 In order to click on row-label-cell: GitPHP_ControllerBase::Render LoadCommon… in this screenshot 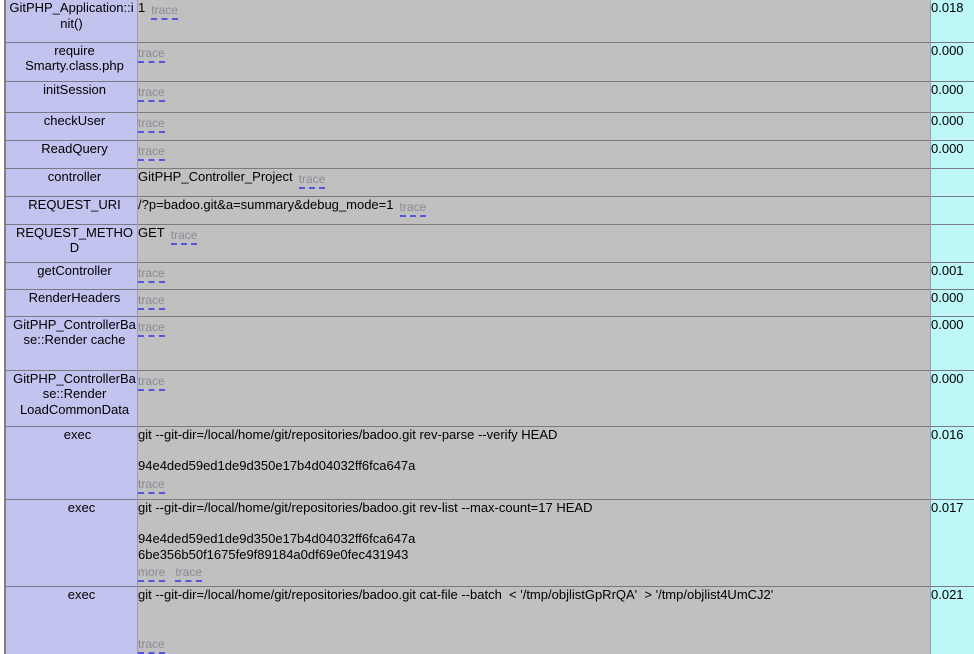, I will do `click(71, 397)`.